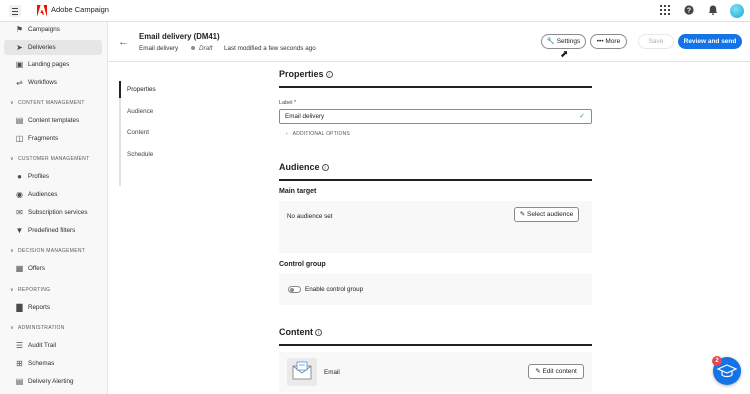  Describe the element at coordinates (41, 363) in the screenshot. I see `sidebar-item-label: Schemas` at that location.